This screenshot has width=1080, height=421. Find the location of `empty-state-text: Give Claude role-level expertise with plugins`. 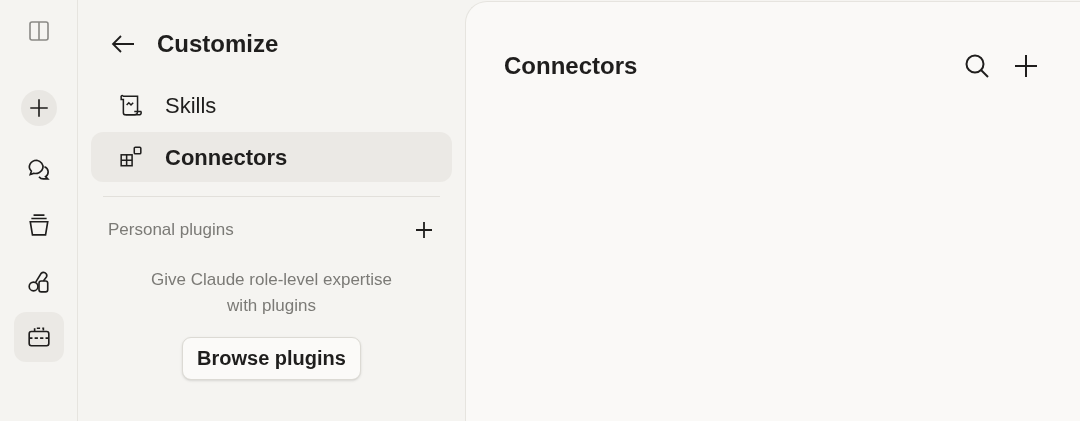

empty-state-text: Give Claude role-level expertise with plugins is located at coordinates (271, 292).